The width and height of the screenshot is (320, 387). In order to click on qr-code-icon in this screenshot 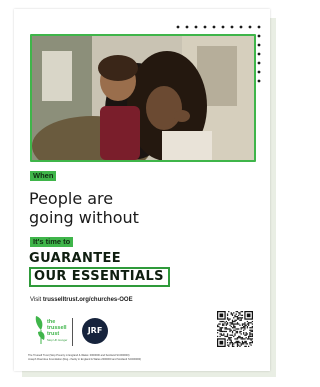, I will do `click(235, 329)`.